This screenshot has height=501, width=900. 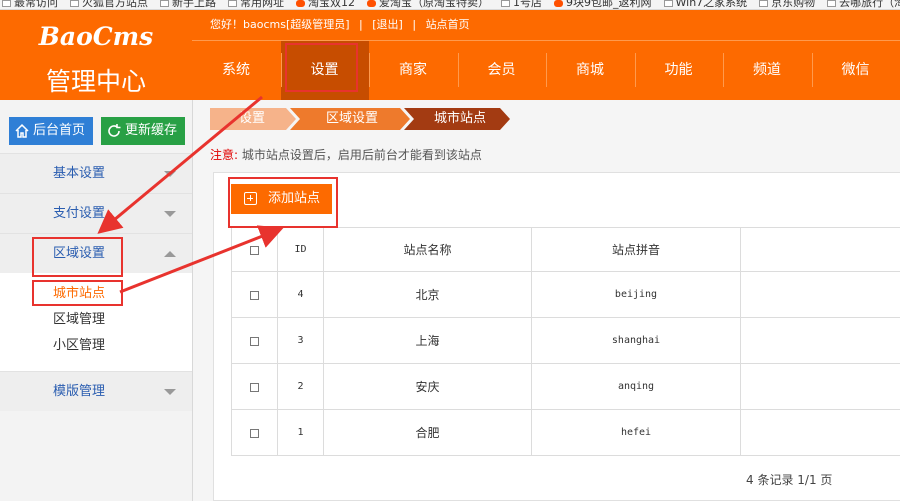 I want to click on sidebar-group-0: 基本设置, so click(x=96, y=173).